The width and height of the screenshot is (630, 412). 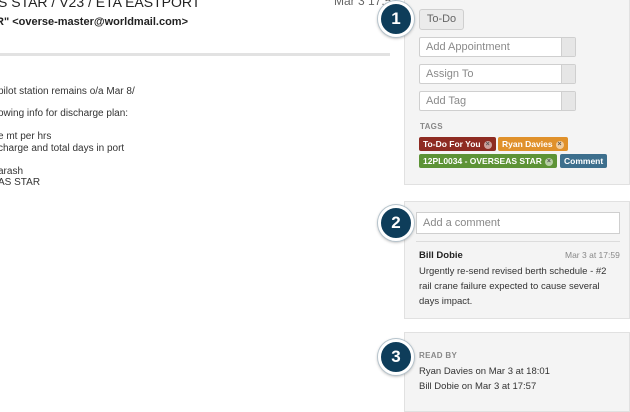 I want to click on assign-to-label: Assign To, so click(x=450, y=74).